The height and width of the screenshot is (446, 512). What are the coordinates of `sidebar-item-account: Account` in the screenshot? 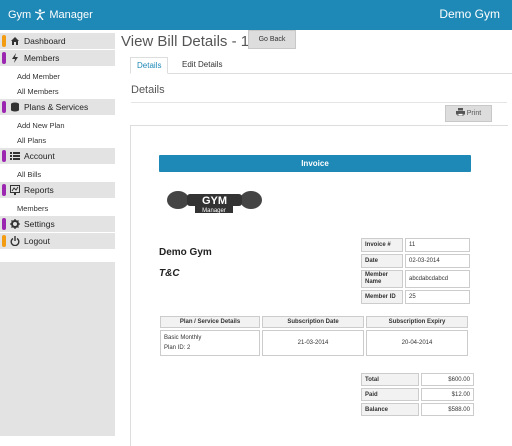 It's located at (57, 156).